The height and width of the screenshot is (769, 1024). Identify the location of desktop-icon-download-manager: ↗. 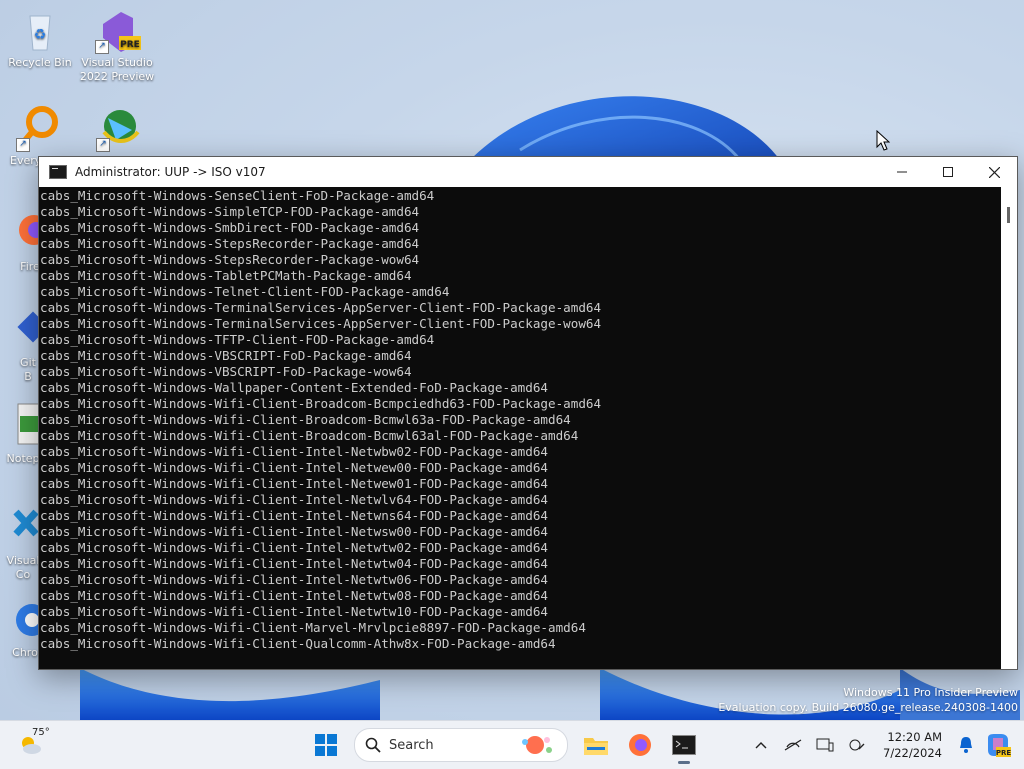
(118, 129).